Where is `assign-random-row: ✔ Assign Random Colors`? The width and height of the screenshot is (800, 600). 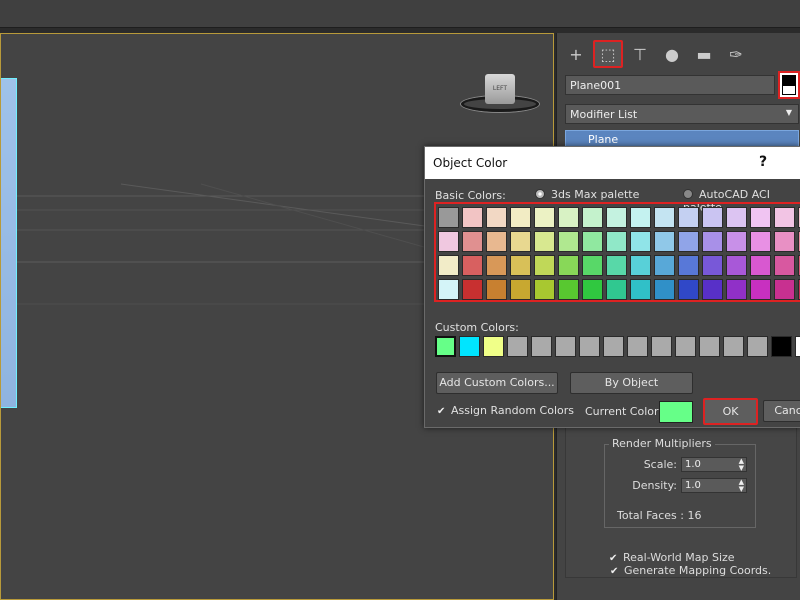 assign-random-row: ✔ Assign Random Colors is located at coordinates (505, 410).